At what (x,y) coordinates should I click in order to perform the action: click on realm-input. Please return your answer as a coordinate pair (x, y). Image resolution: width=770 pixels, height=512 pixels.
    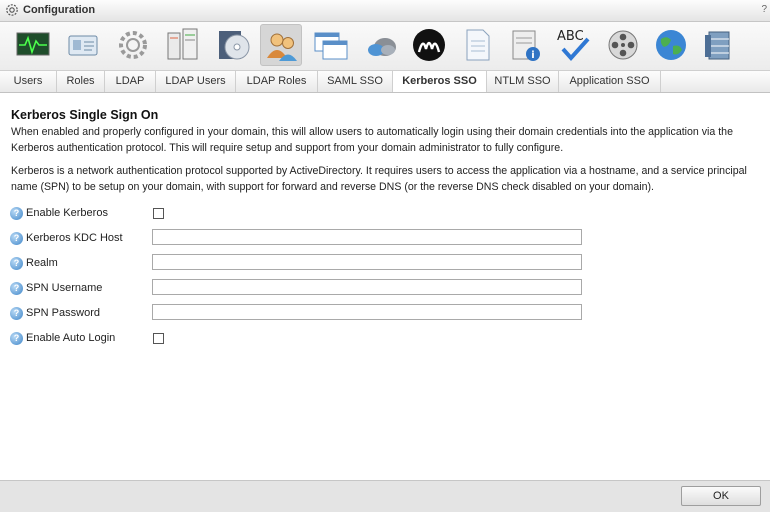
    Looking at the image, I should click on (367, 262).